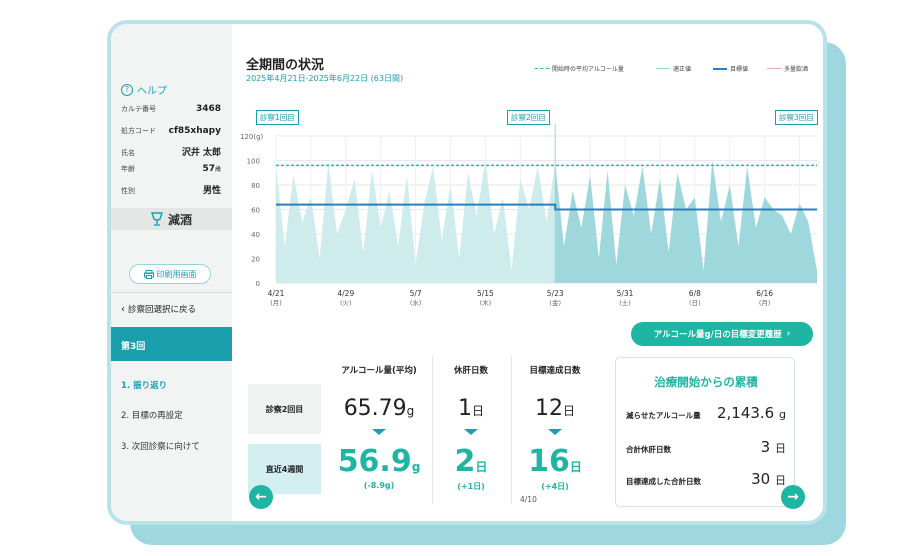 The image size is (918, 556). What do you see at coordinates (416, 293) in the screenshot?
I see `x-tick-date: 5/7` at bounding box center [416, 293].